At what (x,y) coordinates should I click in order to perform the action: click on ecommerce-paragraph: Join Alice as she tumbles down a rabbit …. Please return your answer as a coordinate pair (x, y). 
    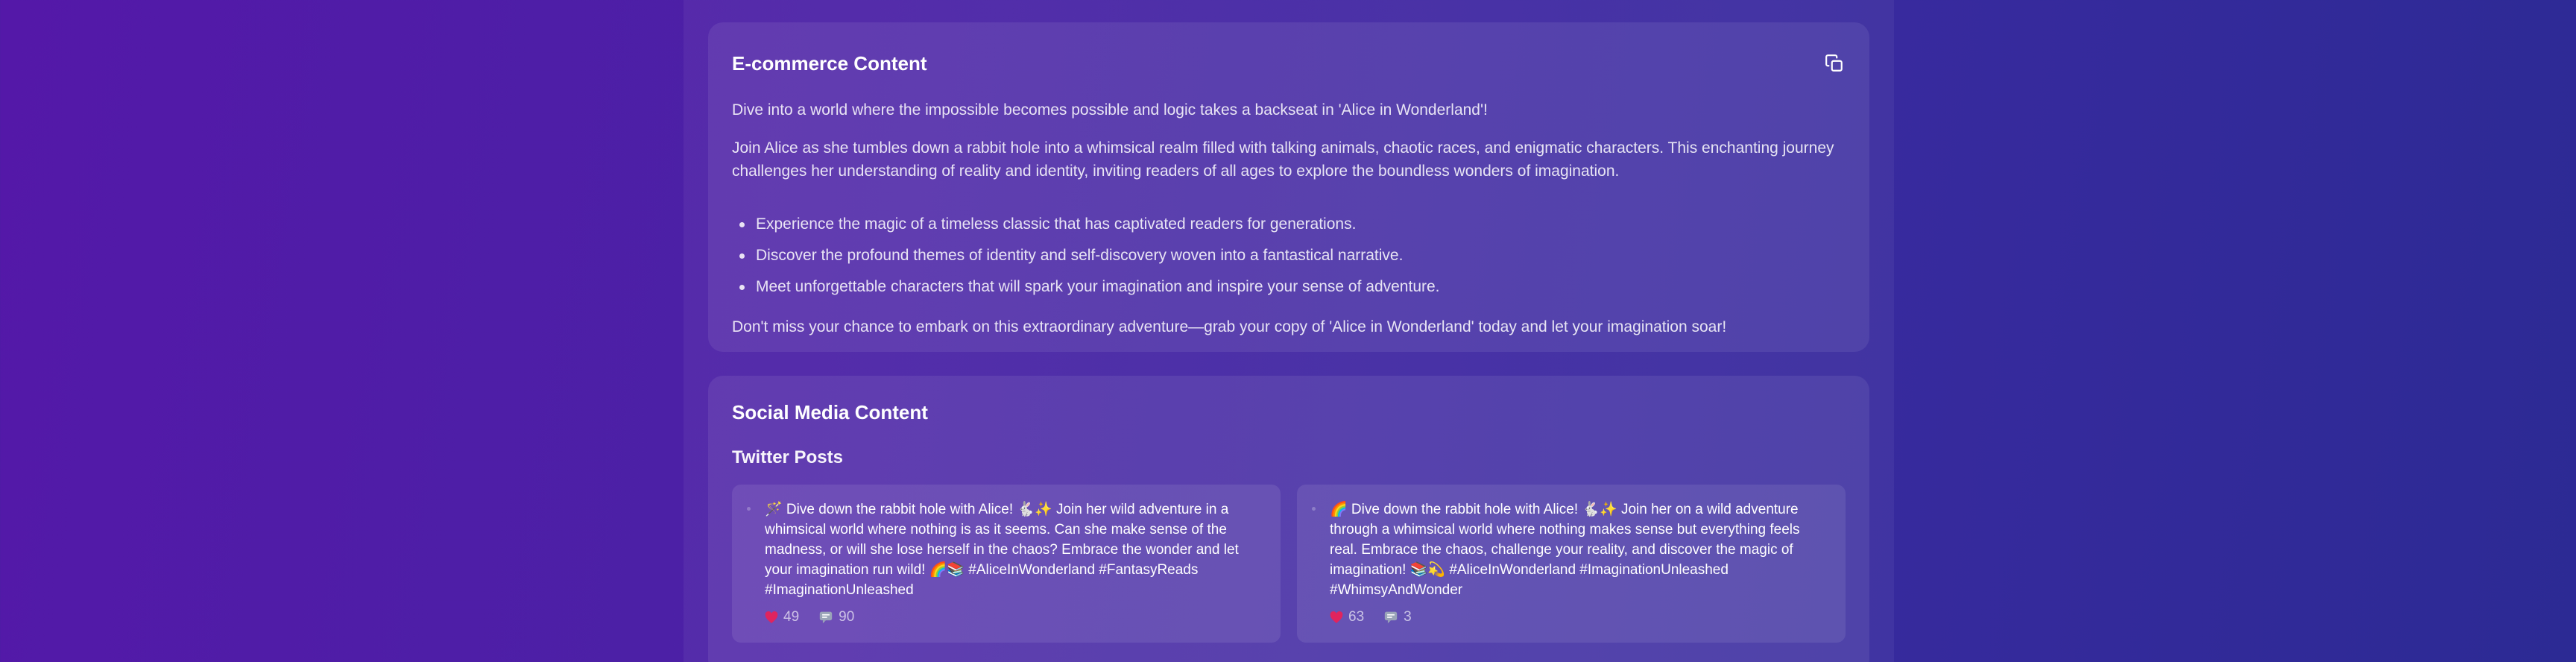
    Looking at the image, I should click on (1283, 159).